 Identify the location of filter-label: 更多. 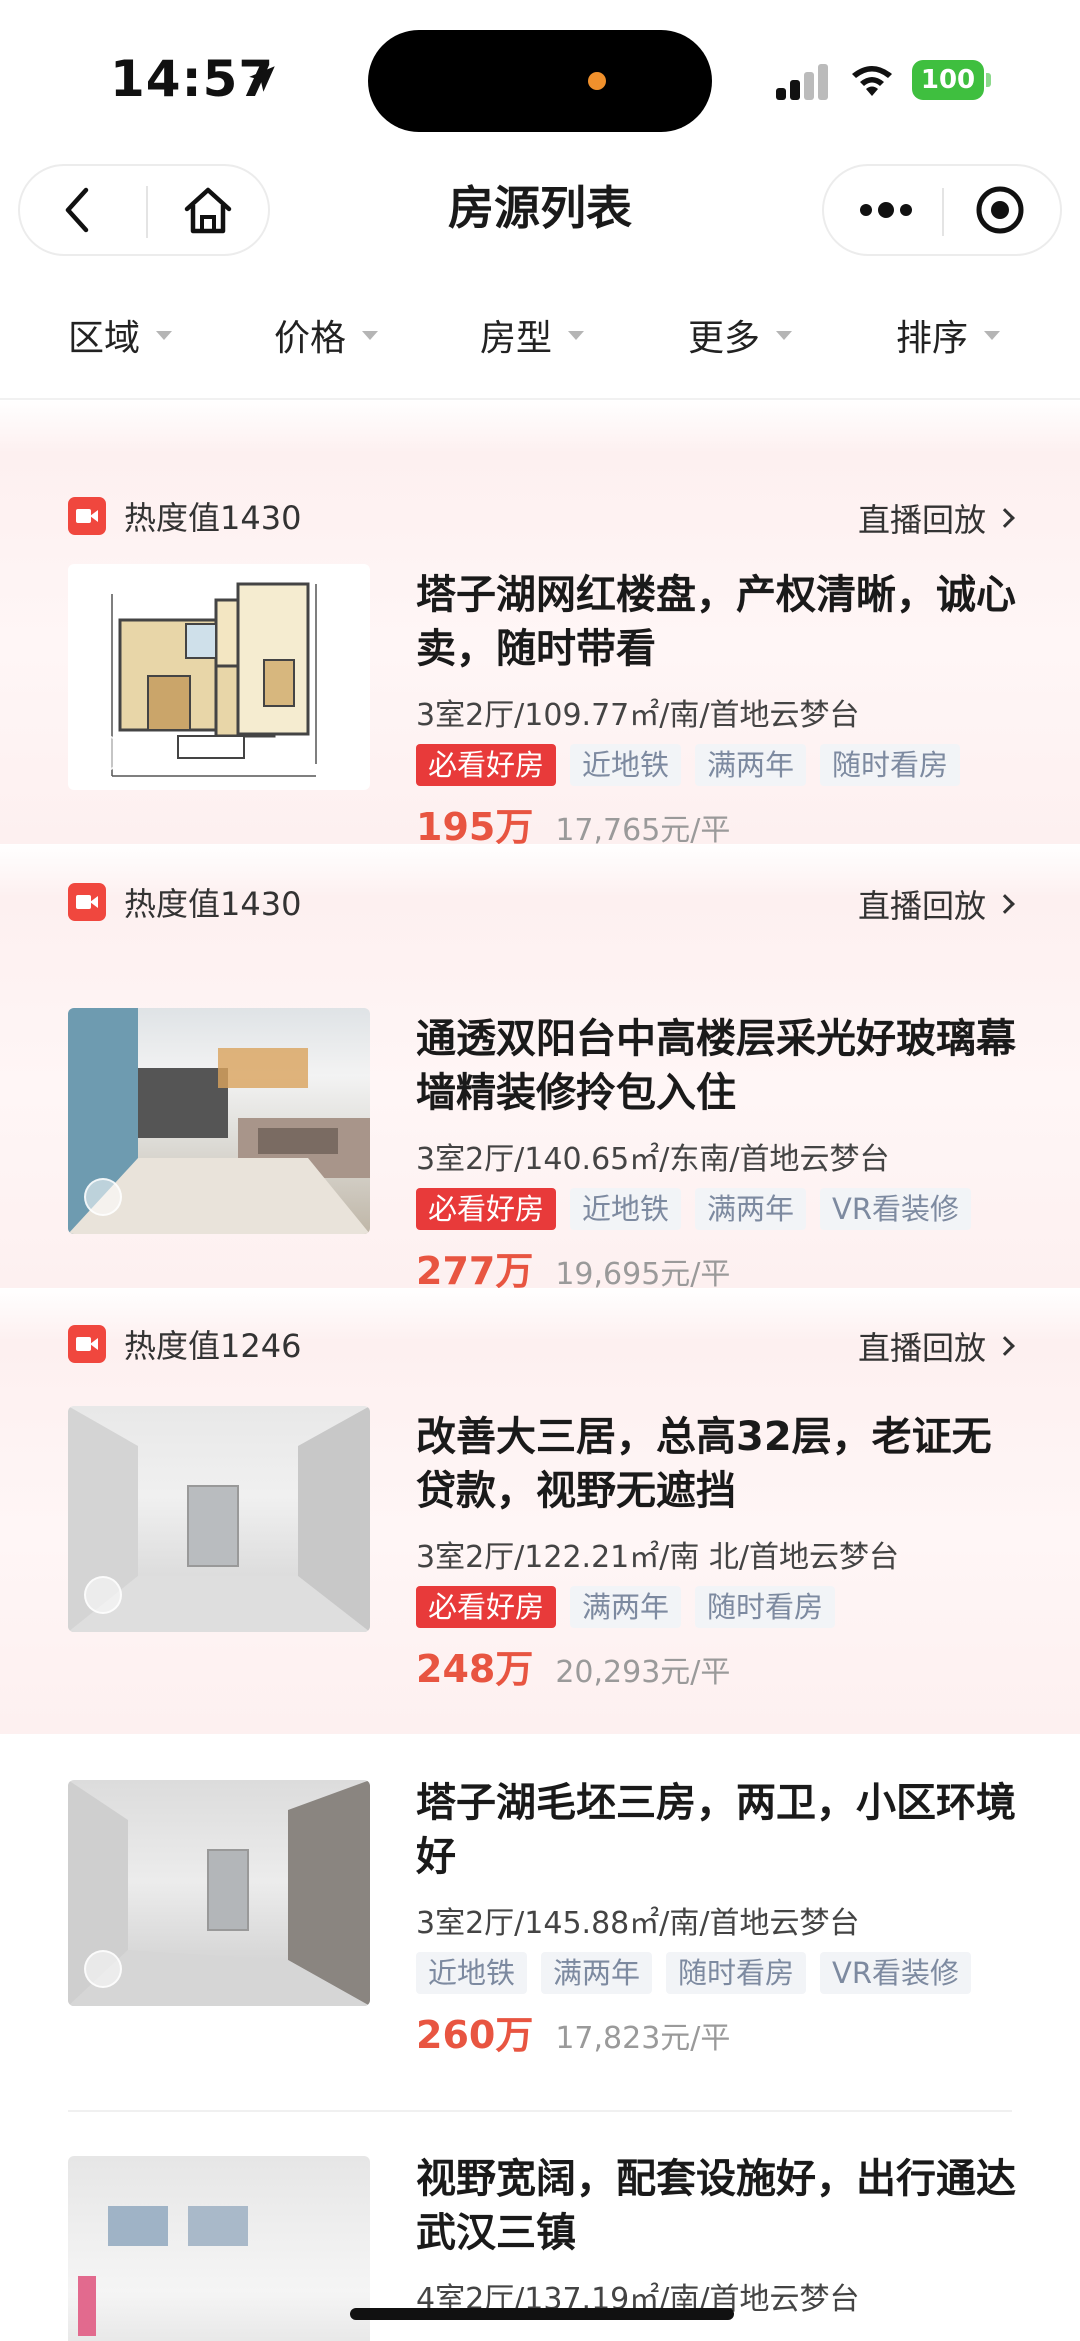
(724, 338).